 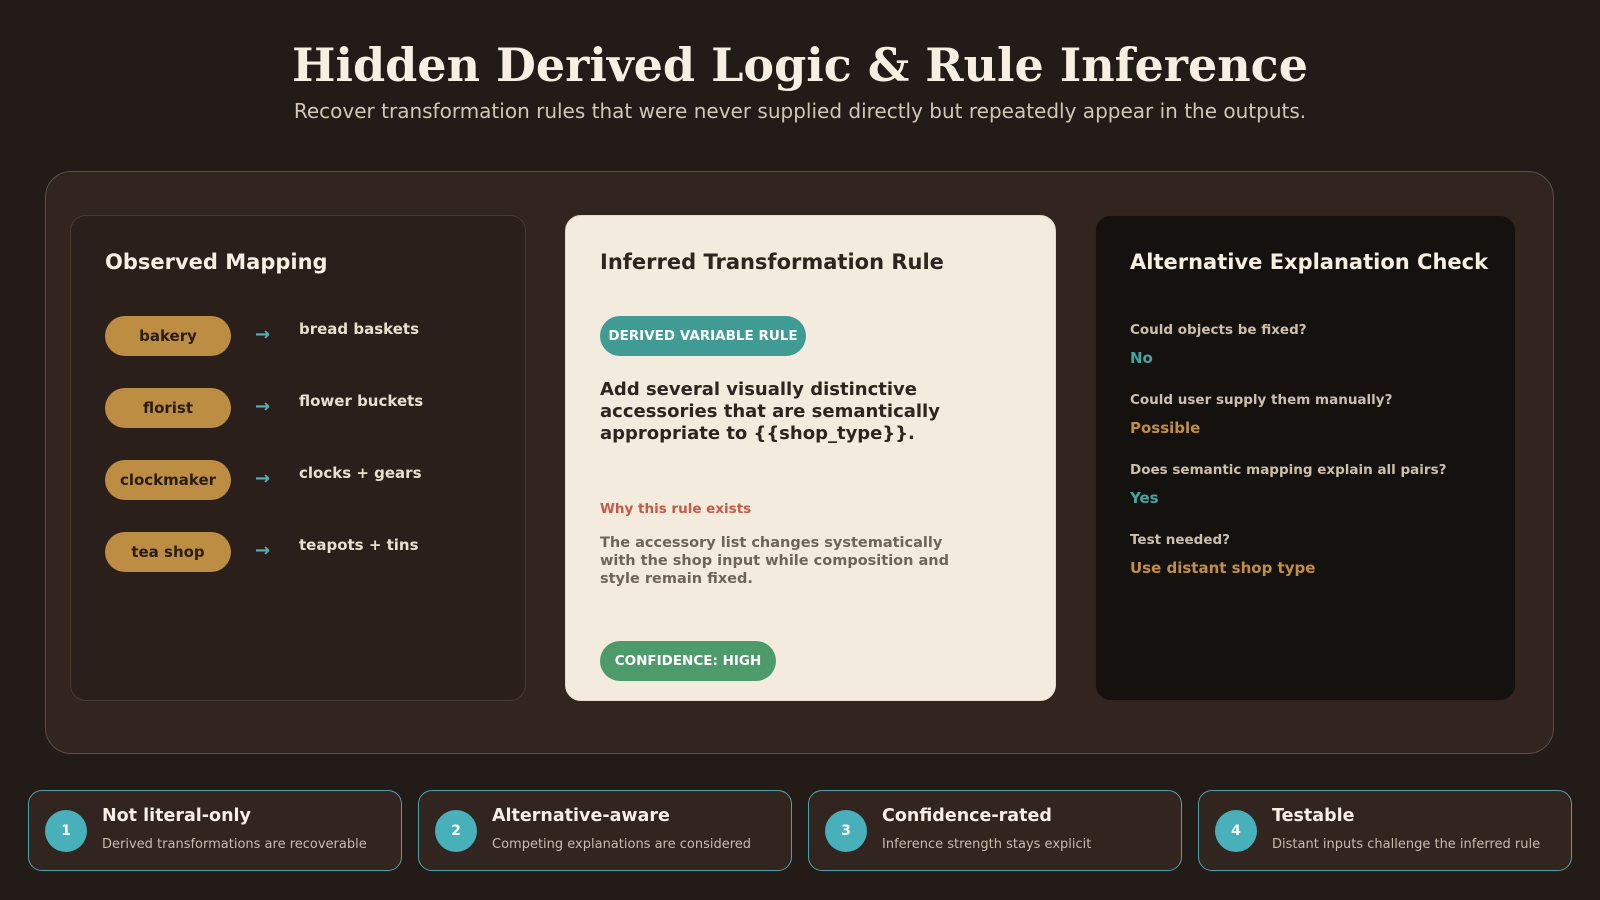 What do you see at coordinates (688, 661) in the screenshot?
I see `confidence-badge: CONFIDENCE: HIGH` at bounding box center [688, 661].